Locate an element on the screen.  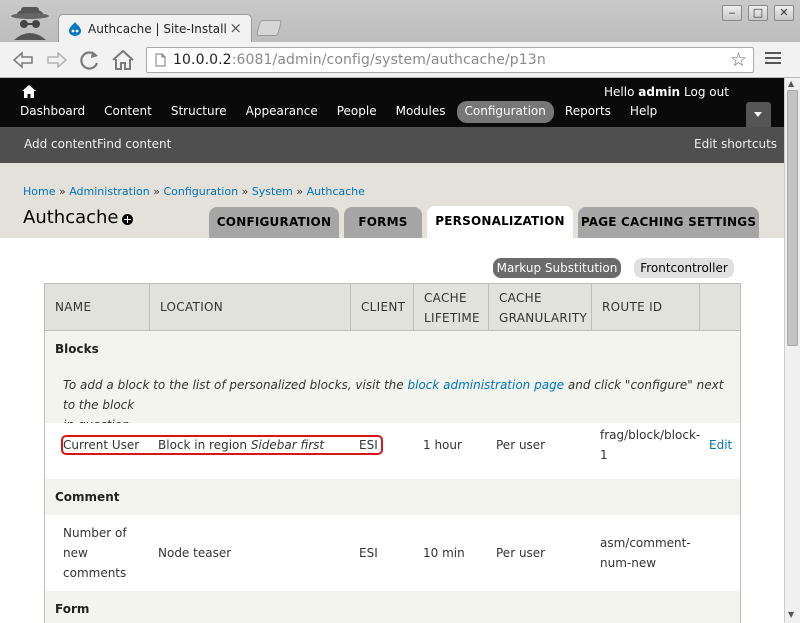
tab-close-icon: × is located at coordinates (235, 28).